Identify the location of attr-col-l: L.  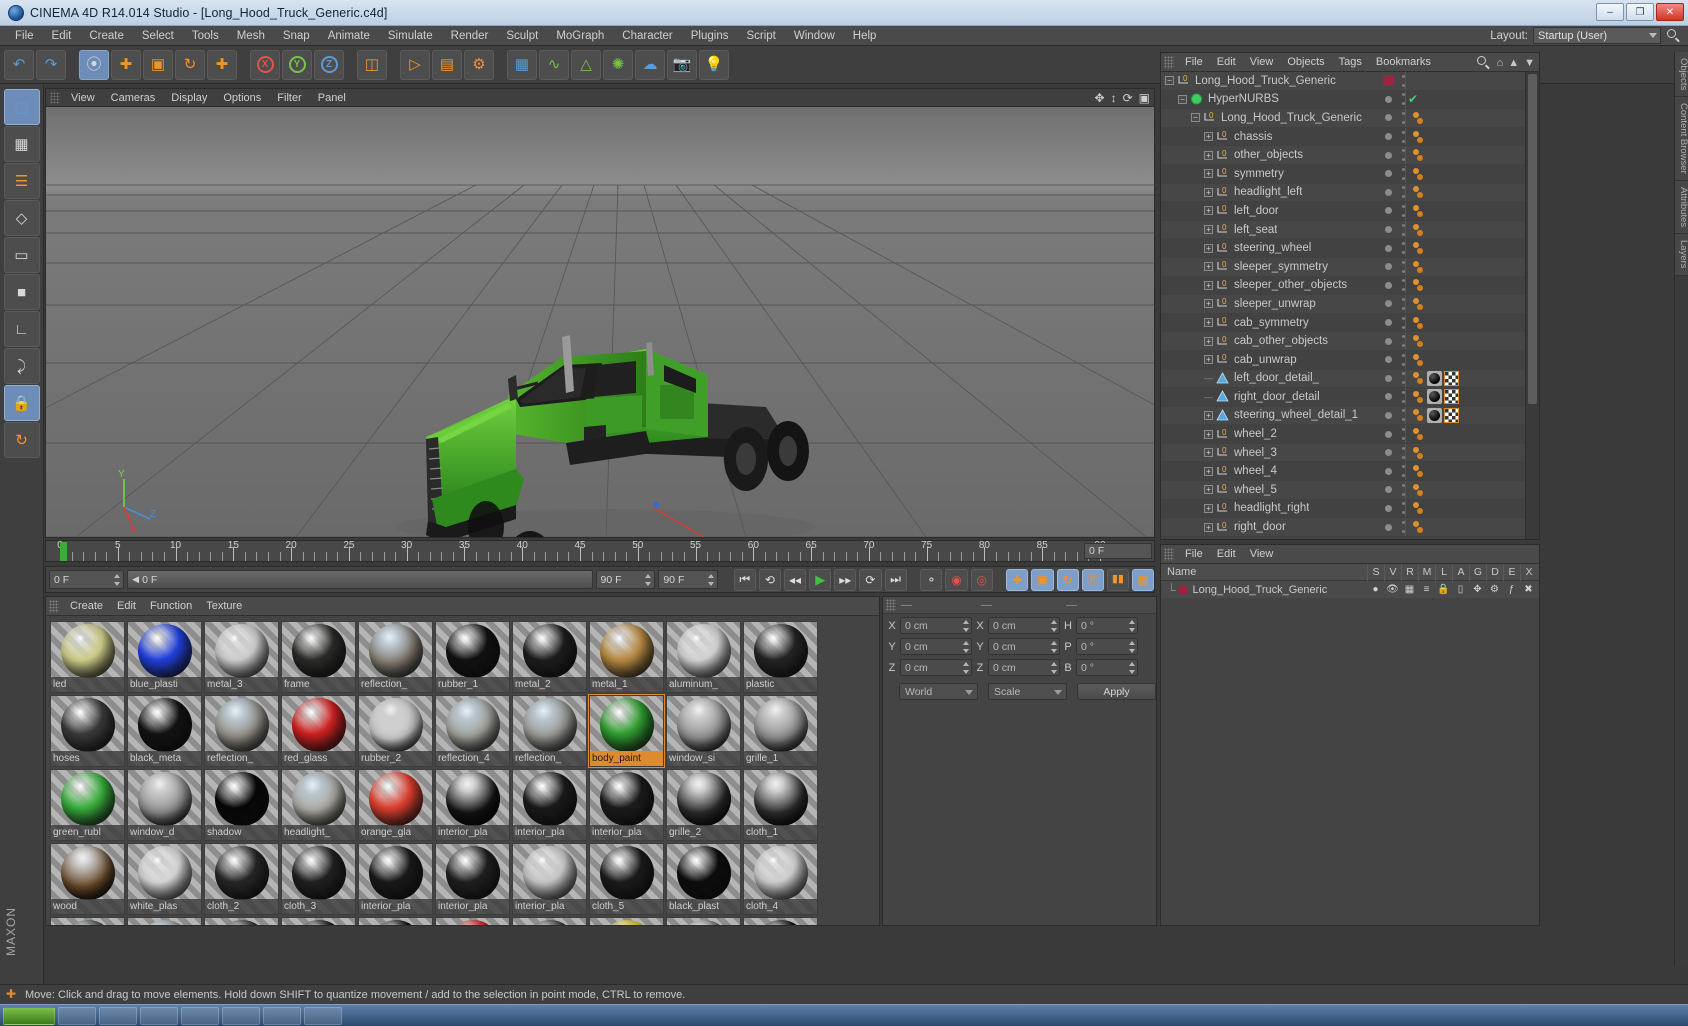
(1443, 572).